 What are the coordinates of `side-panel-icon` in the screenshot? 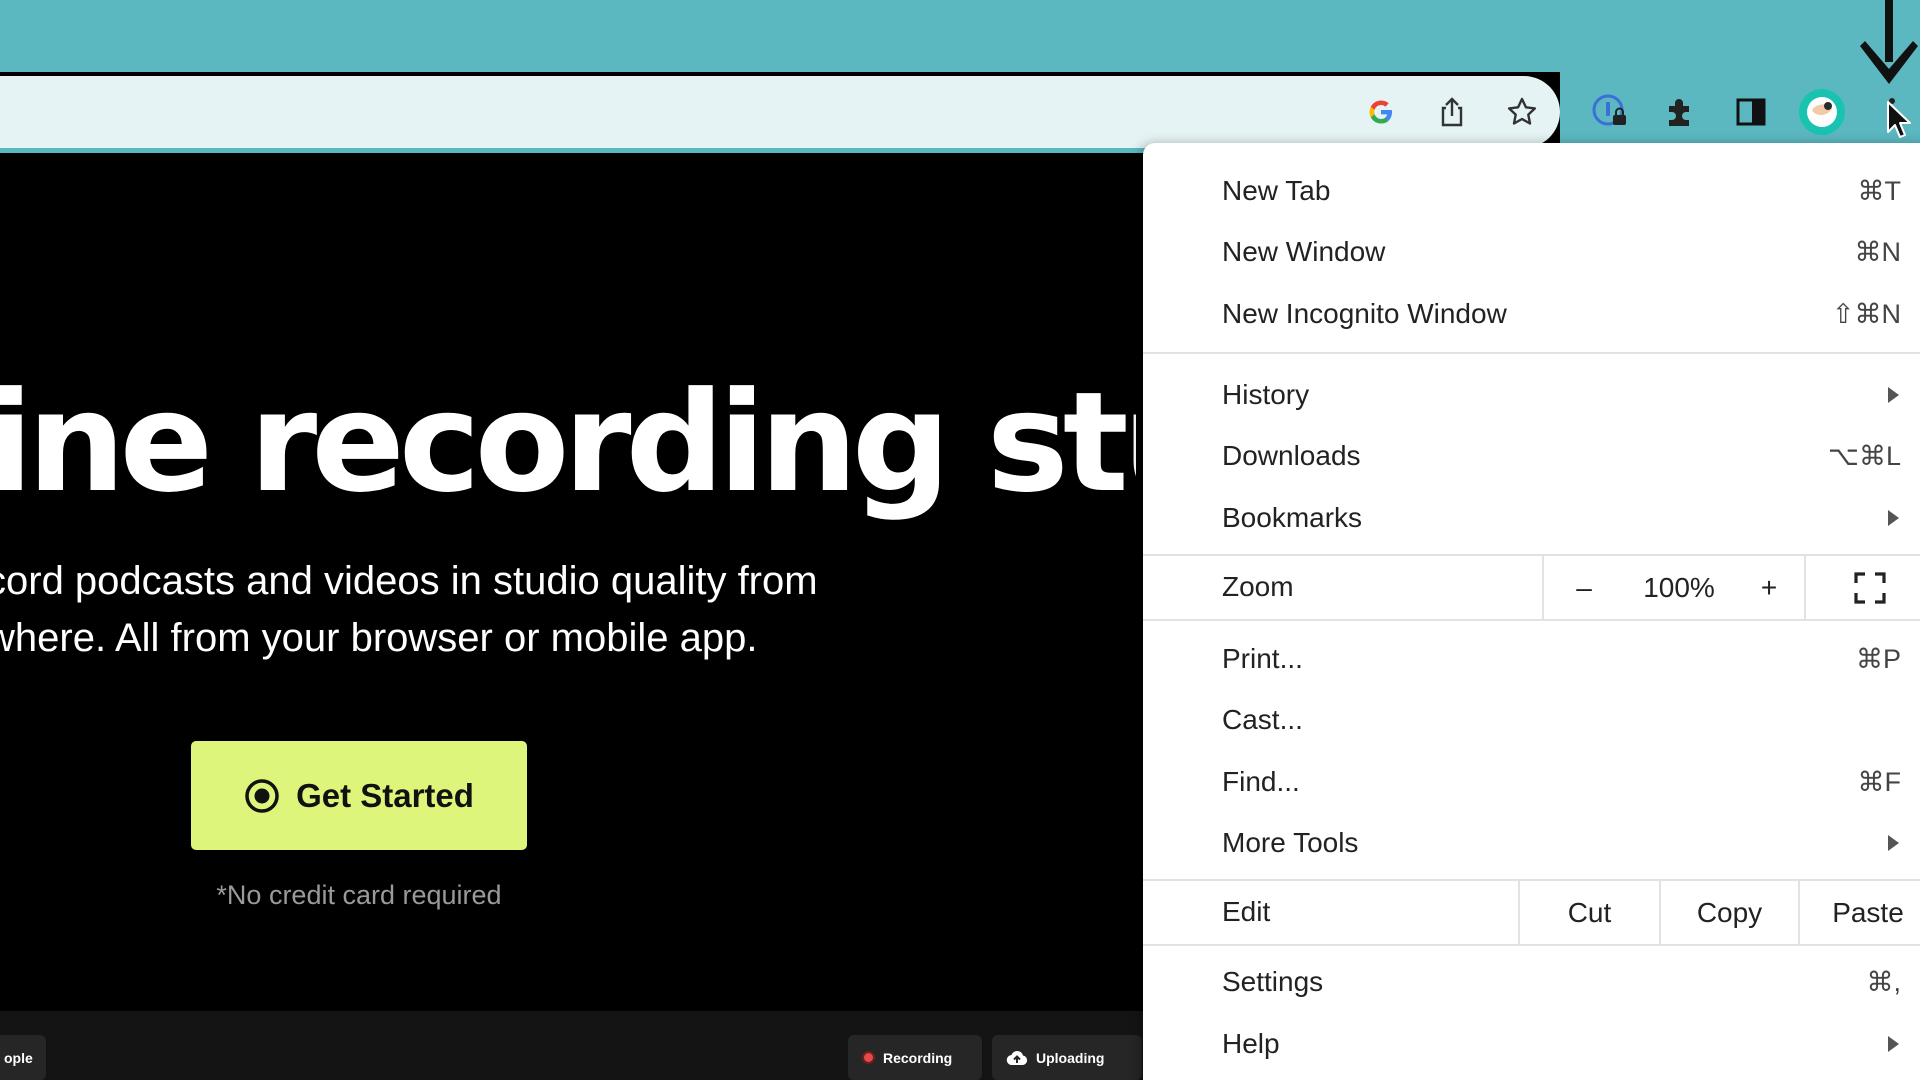 It's located at (1751, 112).